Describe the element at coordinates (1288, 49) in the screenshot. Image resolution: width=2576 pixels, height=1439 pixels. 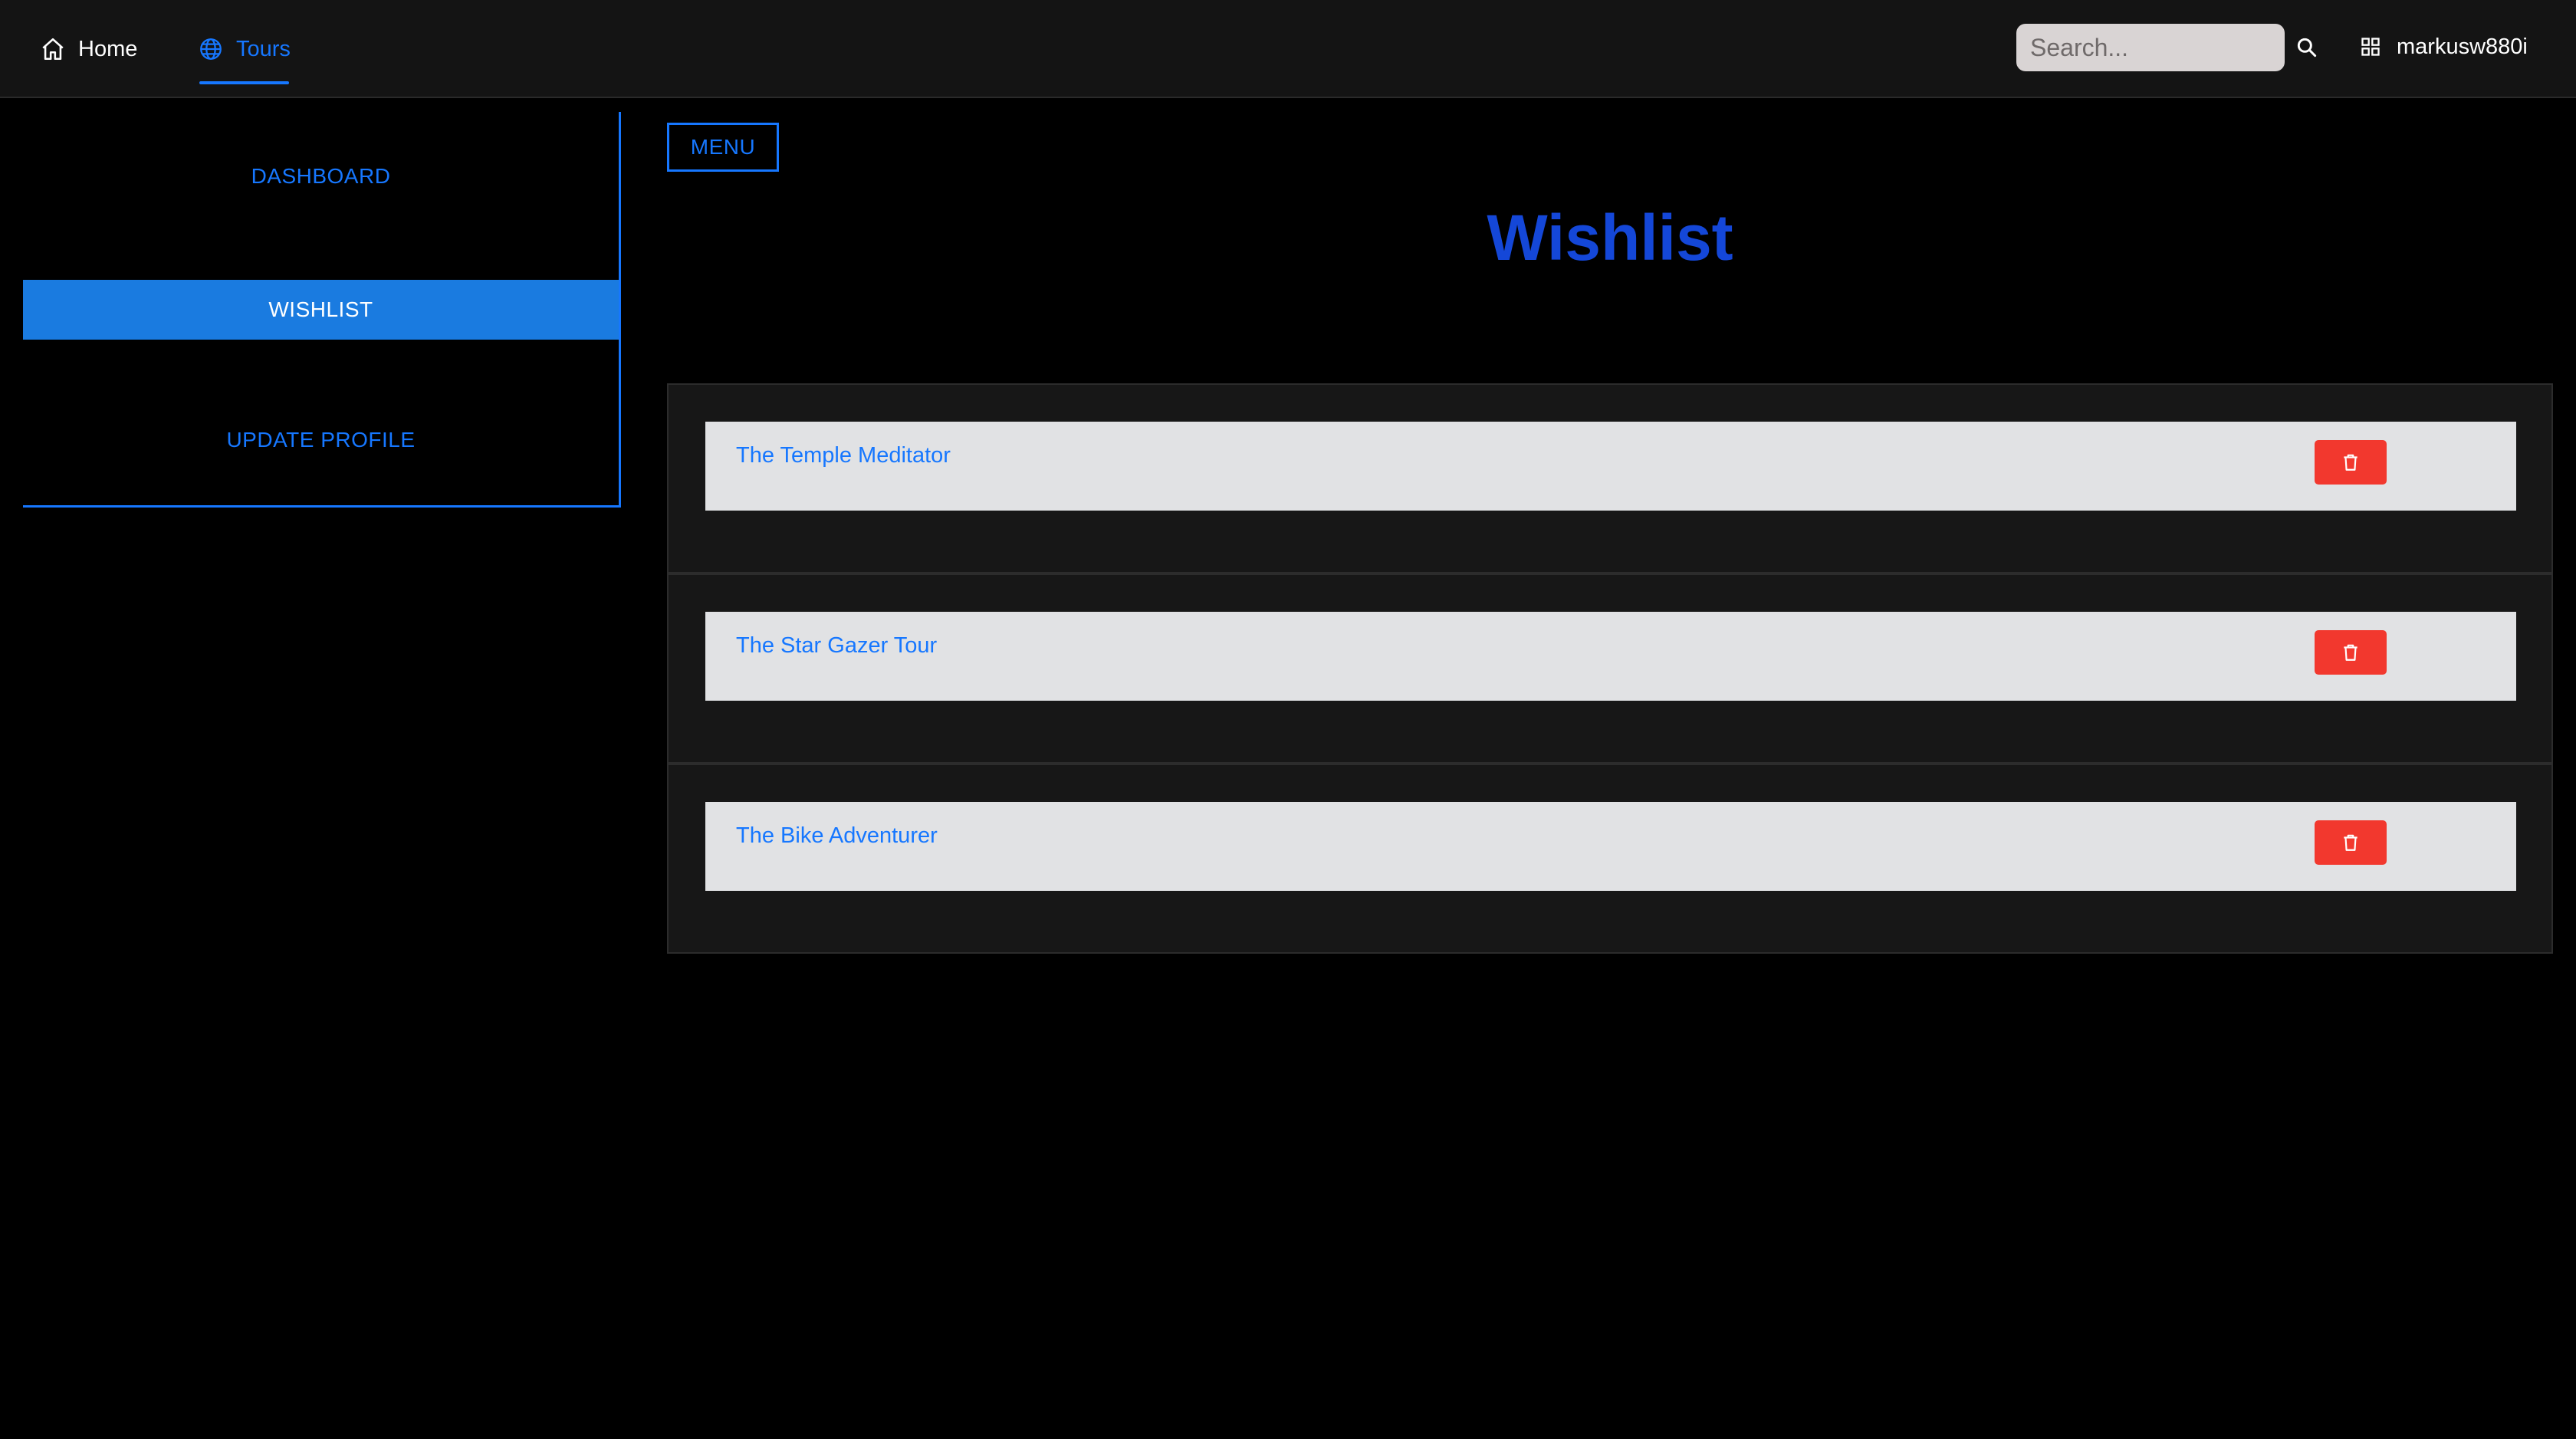
I see `top-navbar: Home Tours Search... markusw880i` at that location.